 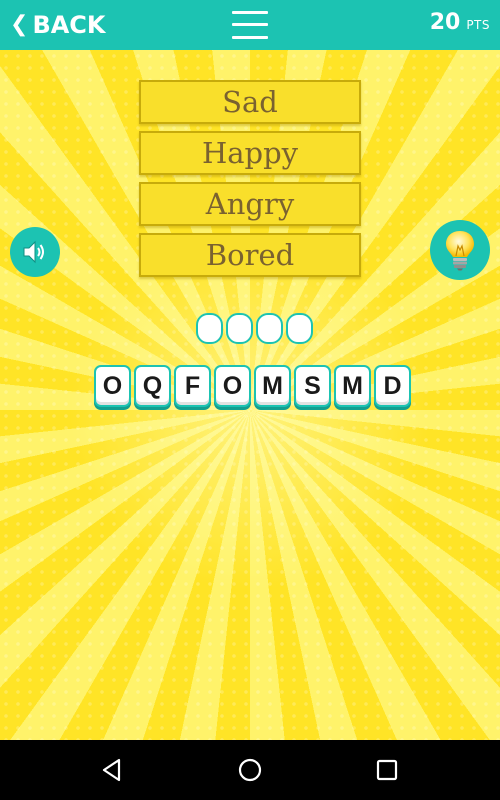 I want to click on square-recents-icon, so click(x=387, y=770).